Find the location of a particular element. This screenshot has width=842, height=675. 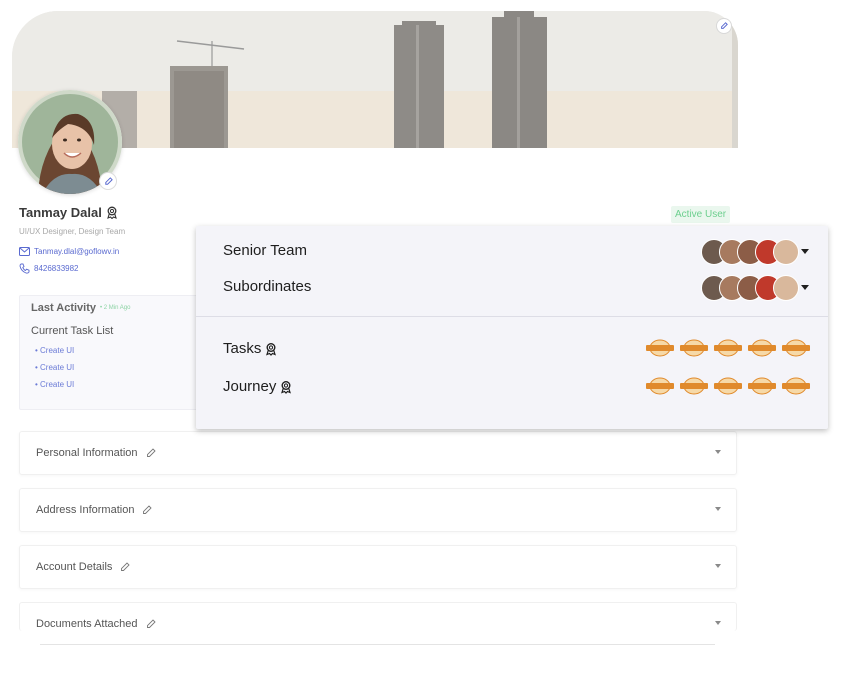

senior-team-text: Senior Team is located at coordinates (265, 250).